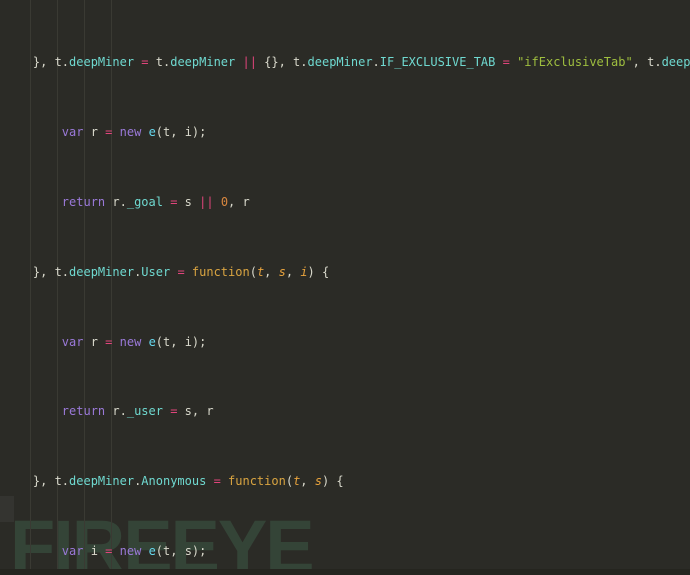 This screenshot has height=575, width=690. Describe the element at coordinates (345, 411) in the screenshot. I see `code-line: return r._user = s, r` at that location.